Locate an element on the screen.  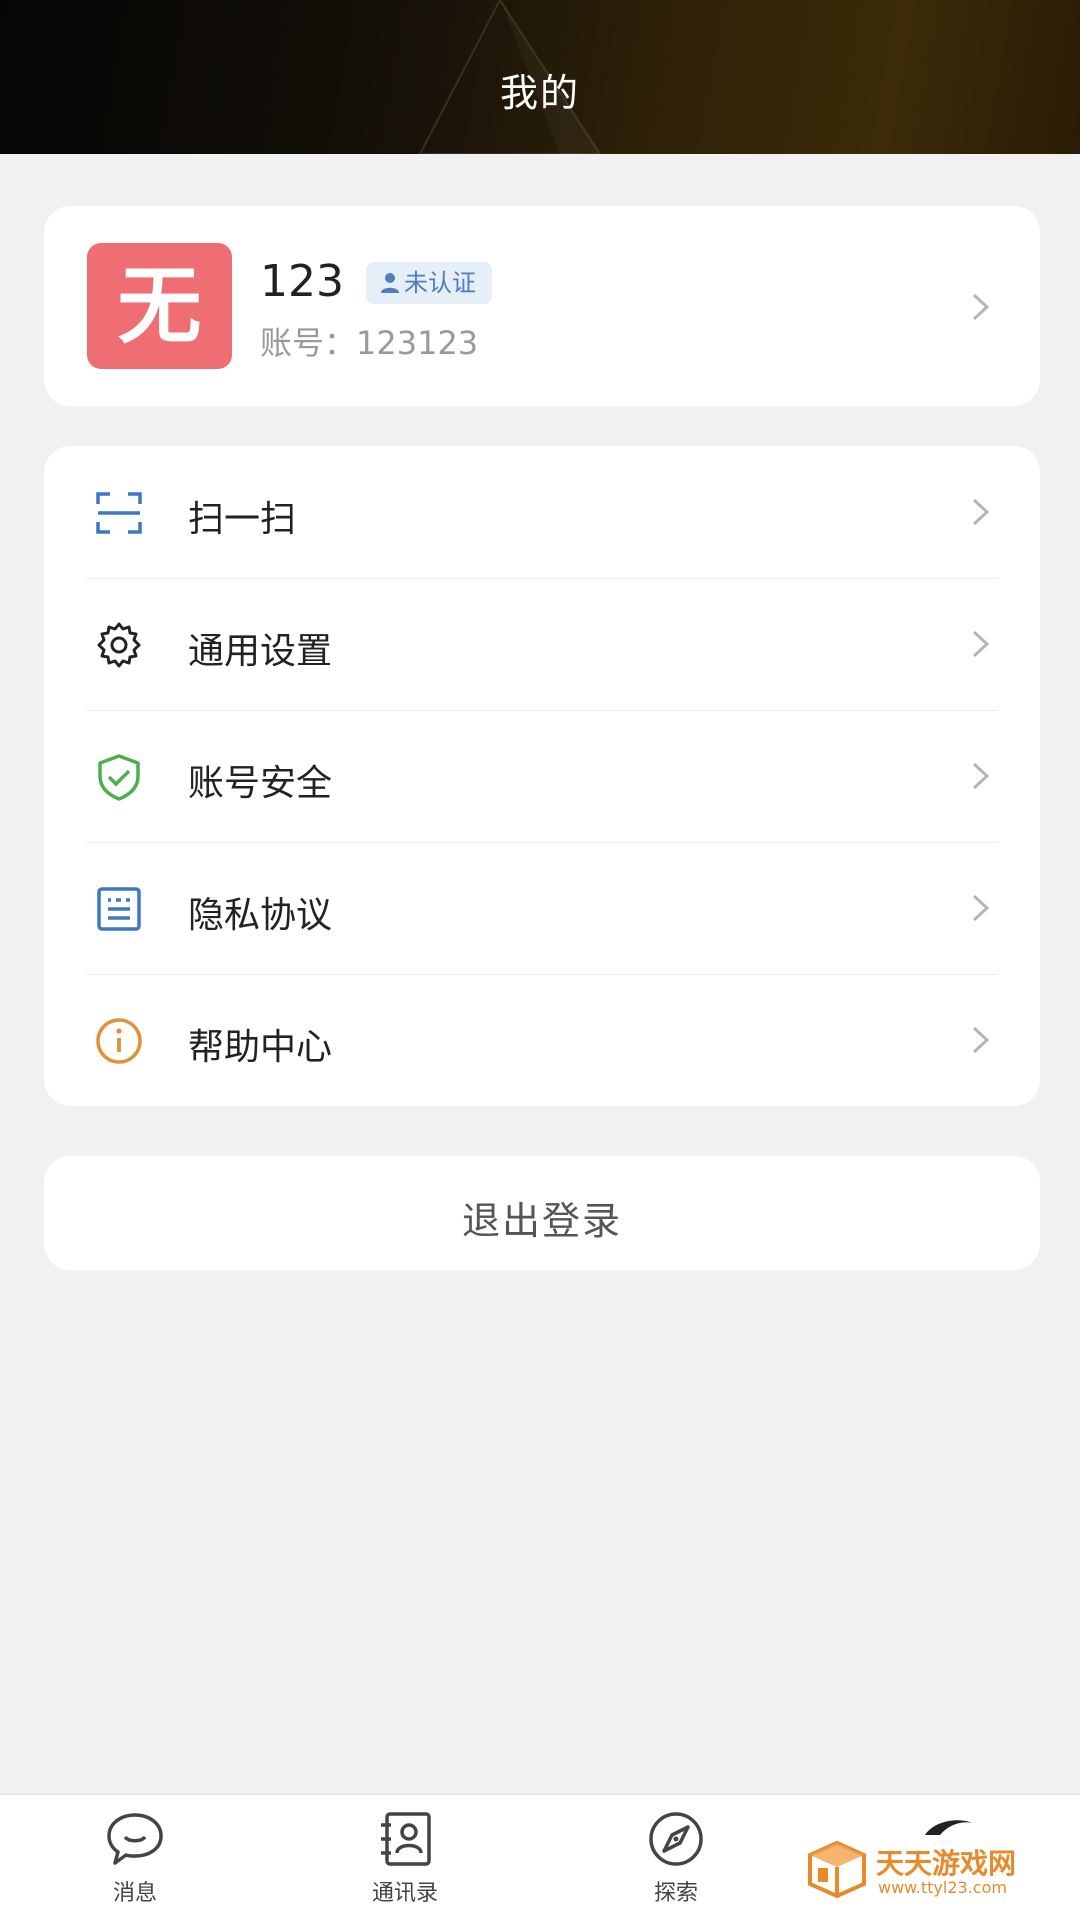
watermark-logo: 天天游戏网 www.ttyl23.com is located at coordinates (926, 1870).